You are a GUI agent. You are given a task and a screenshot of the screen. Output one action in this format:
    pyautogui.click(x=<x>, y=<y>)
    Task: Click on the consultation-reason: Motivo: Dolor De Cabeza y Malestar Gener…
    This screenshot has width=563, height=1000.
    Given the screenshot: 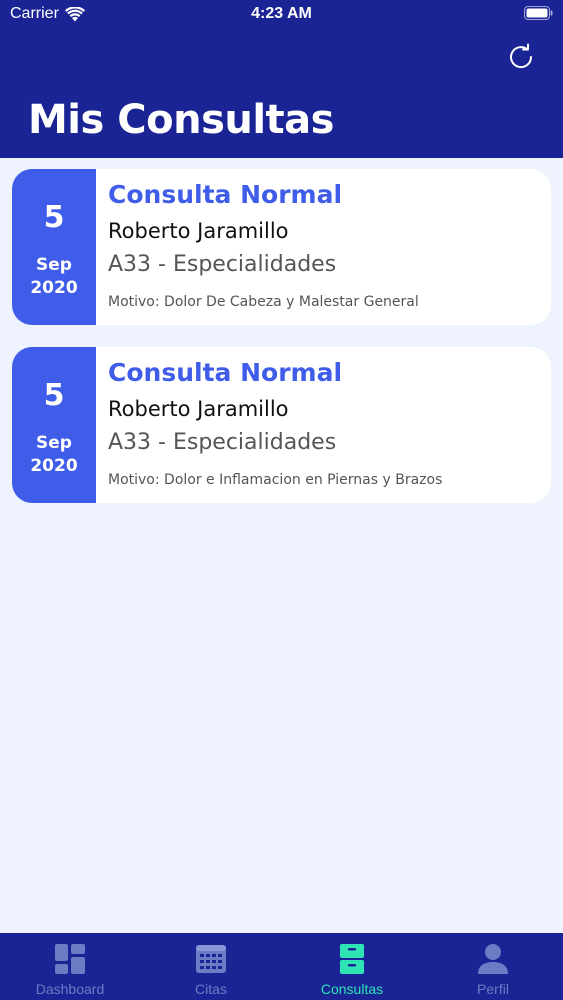 What is the action you would take?
    pyautogui.click(x=263, y=302)
    